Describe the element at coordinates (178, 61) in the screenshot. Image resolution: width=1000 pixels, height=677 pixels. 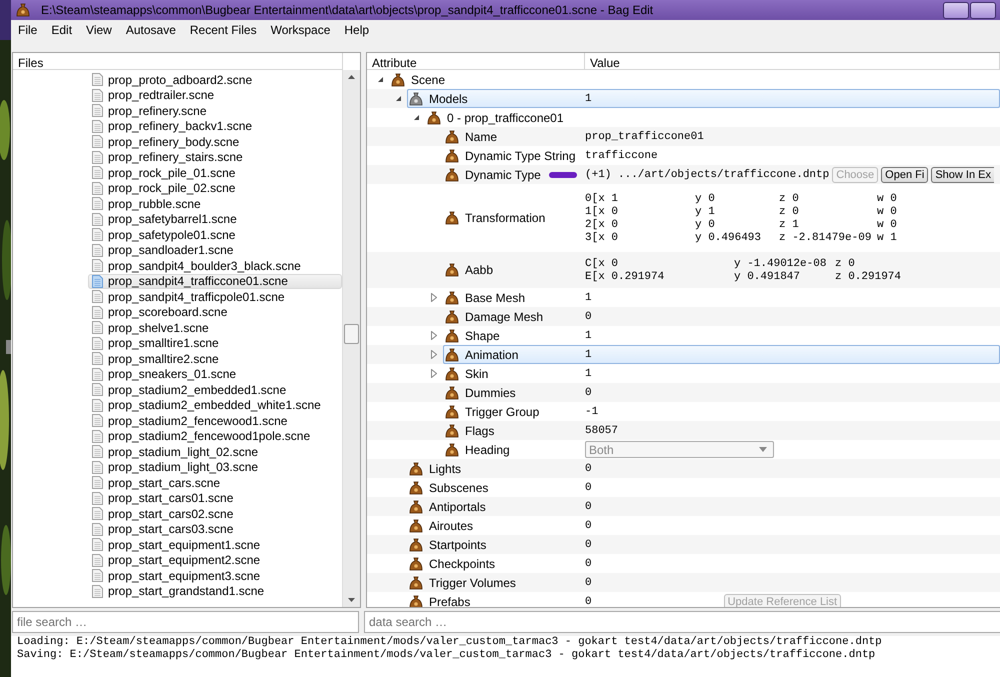
I see `column-header: Files` at that location.